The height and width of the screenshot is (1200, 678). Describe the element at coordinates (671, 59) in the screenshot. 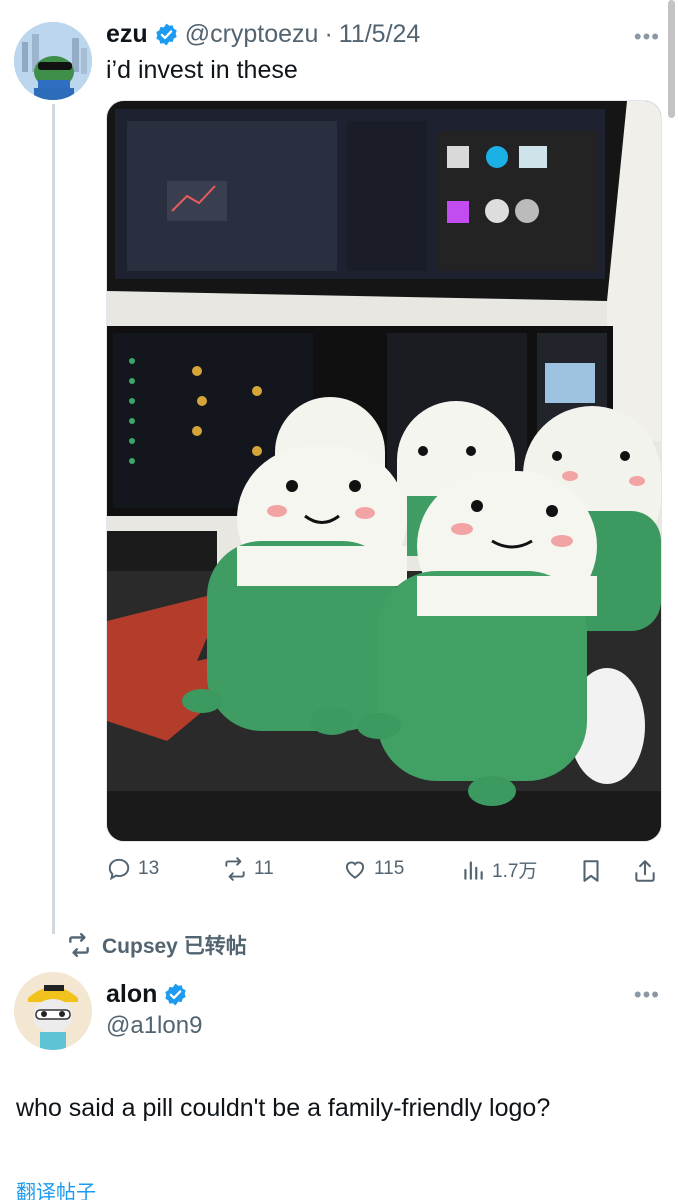

I see `scrollbar` at that location.